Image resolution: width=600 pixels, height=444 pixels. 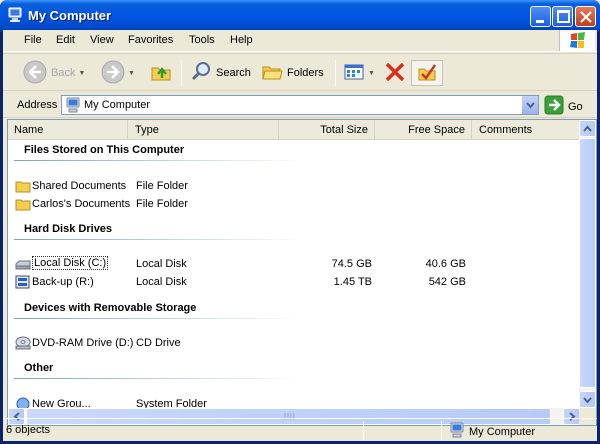 I want to click on go-arrow-icon, so click(x=554, y=106).